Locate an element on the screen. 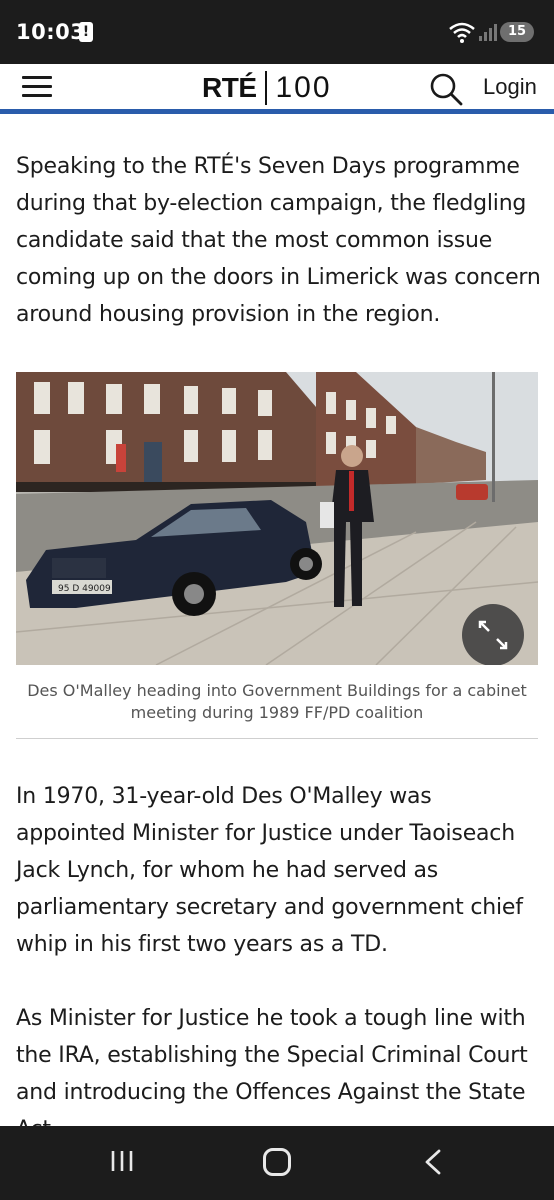 Image resolution: width=554 pixels, height=1200 pixels. home-icon is located at coordinates (277, 1162).